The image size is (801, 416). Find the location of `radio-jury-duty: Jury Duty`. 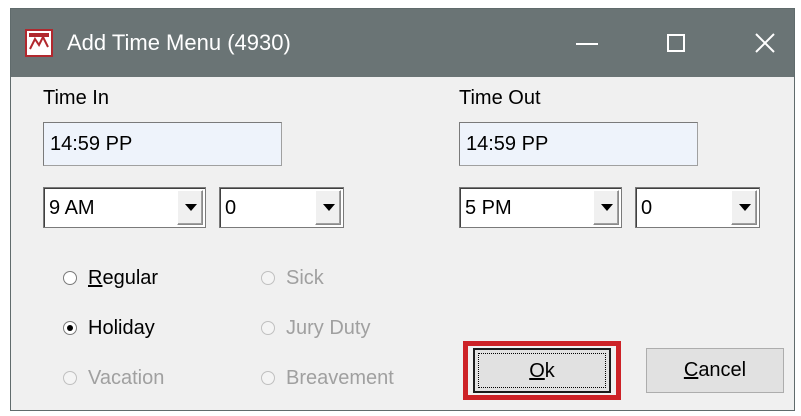

radio-jury-duty: Jury Duty is located at coordinates (346, 328).